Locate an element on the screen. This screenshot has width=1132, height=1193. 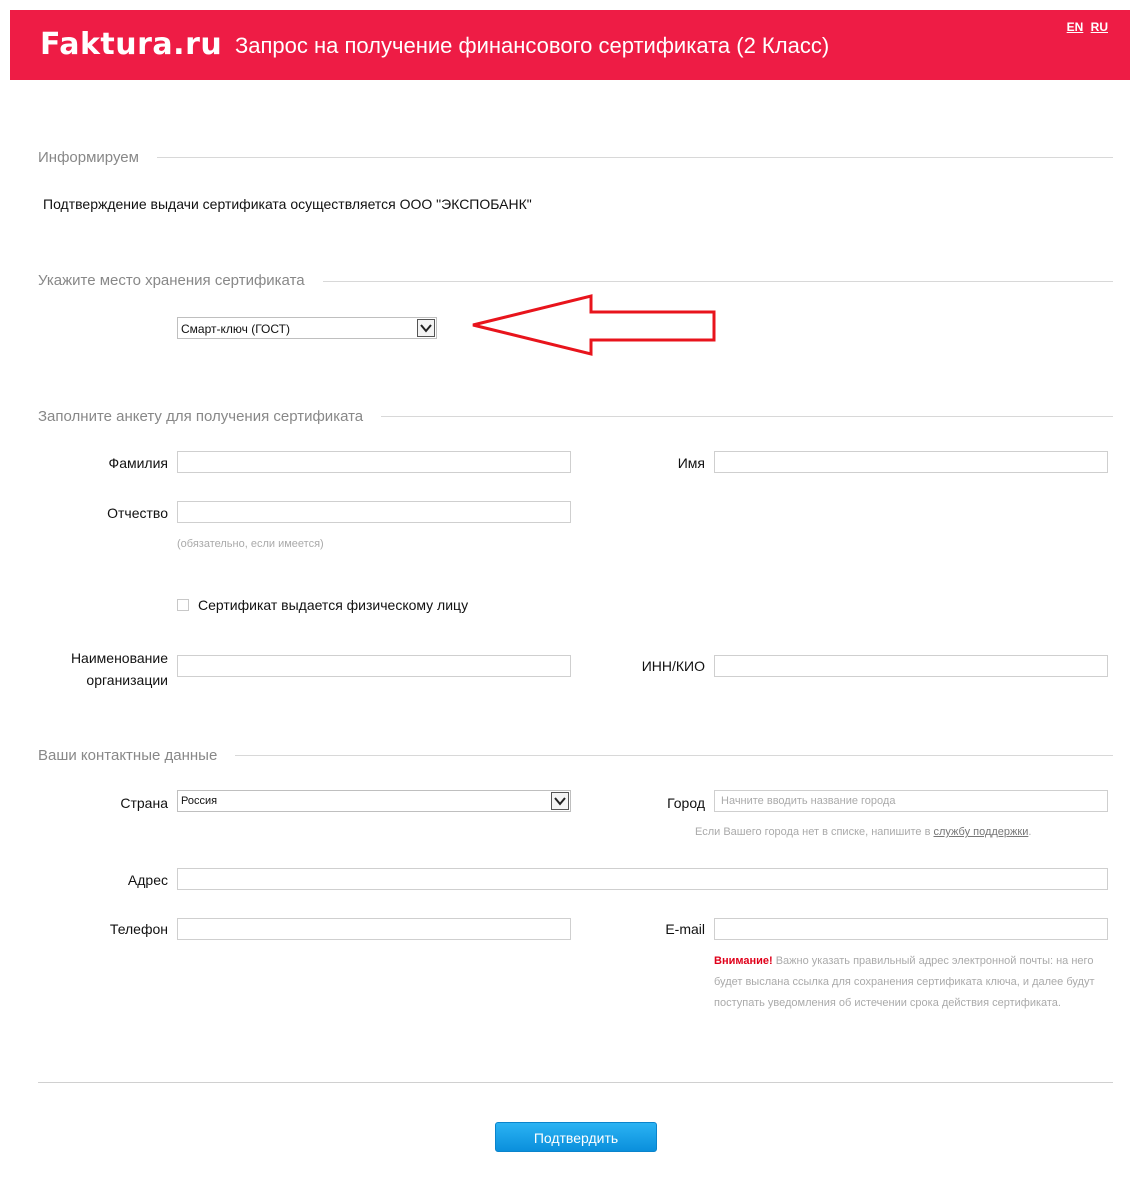
email-input is located at coordinates (911, 929).